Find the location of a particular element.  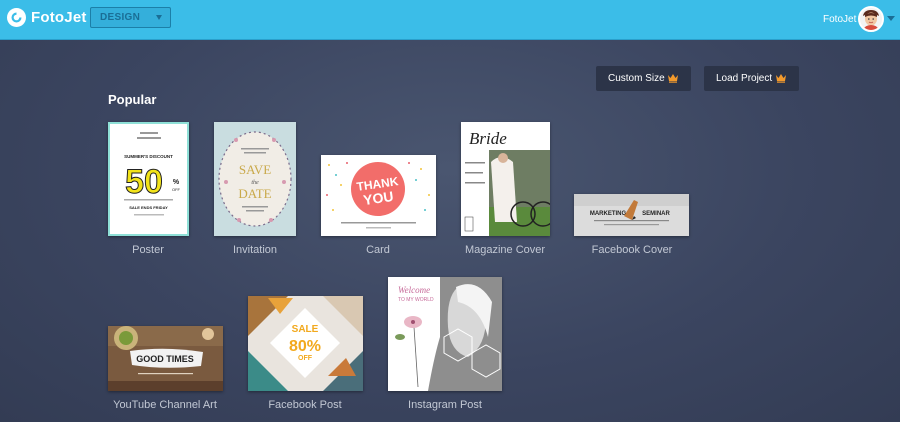

poster-percent: % is located at coordinates (176, 182).